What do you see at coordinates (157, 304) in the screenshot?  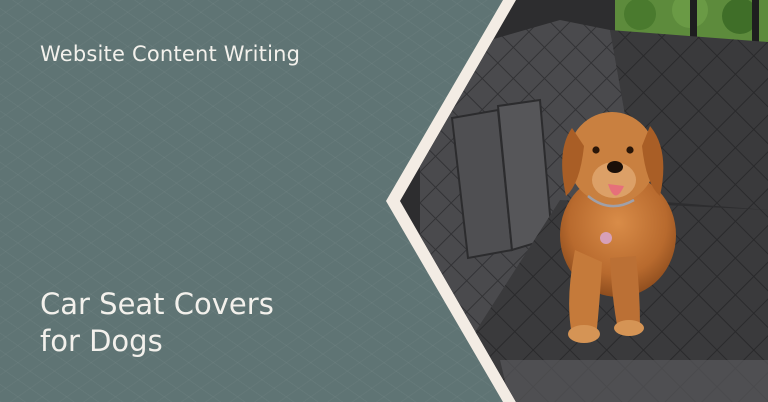 I see `title-line-1: Car Seat Covers` at bounding box center [157, 304].